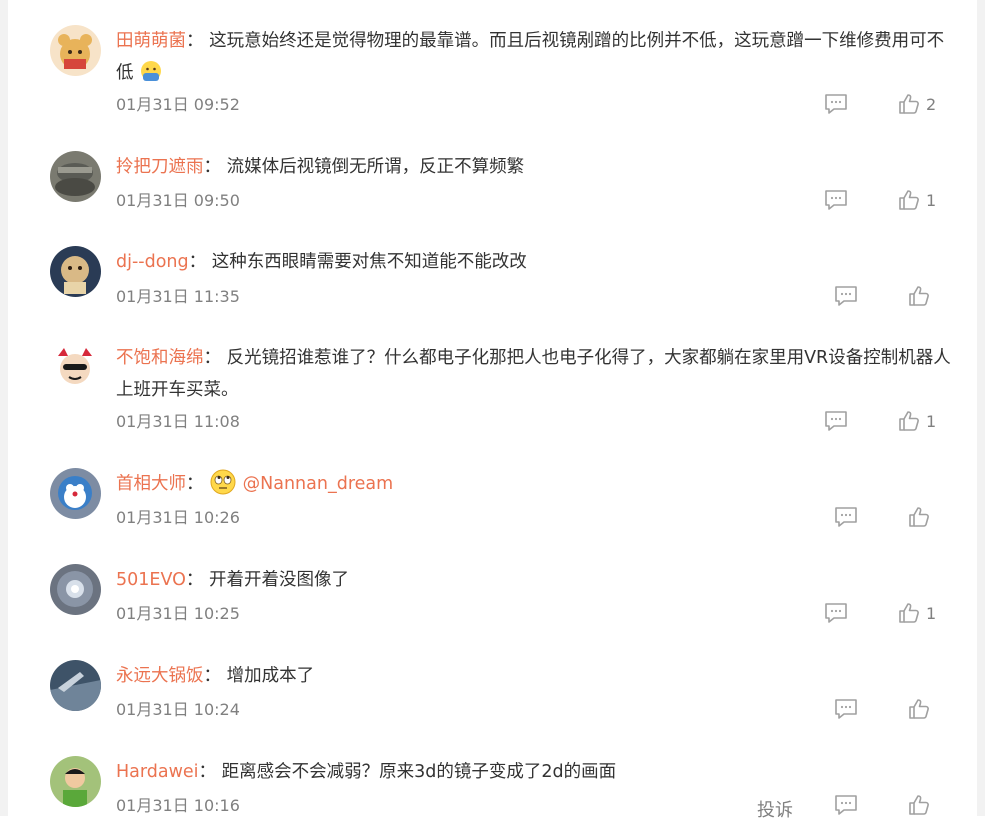 The image size is (985, 822). Describe the element at coordinates (178, 613) in the screenshot. I see `comment-time: 01月31日 10:25` at that location.